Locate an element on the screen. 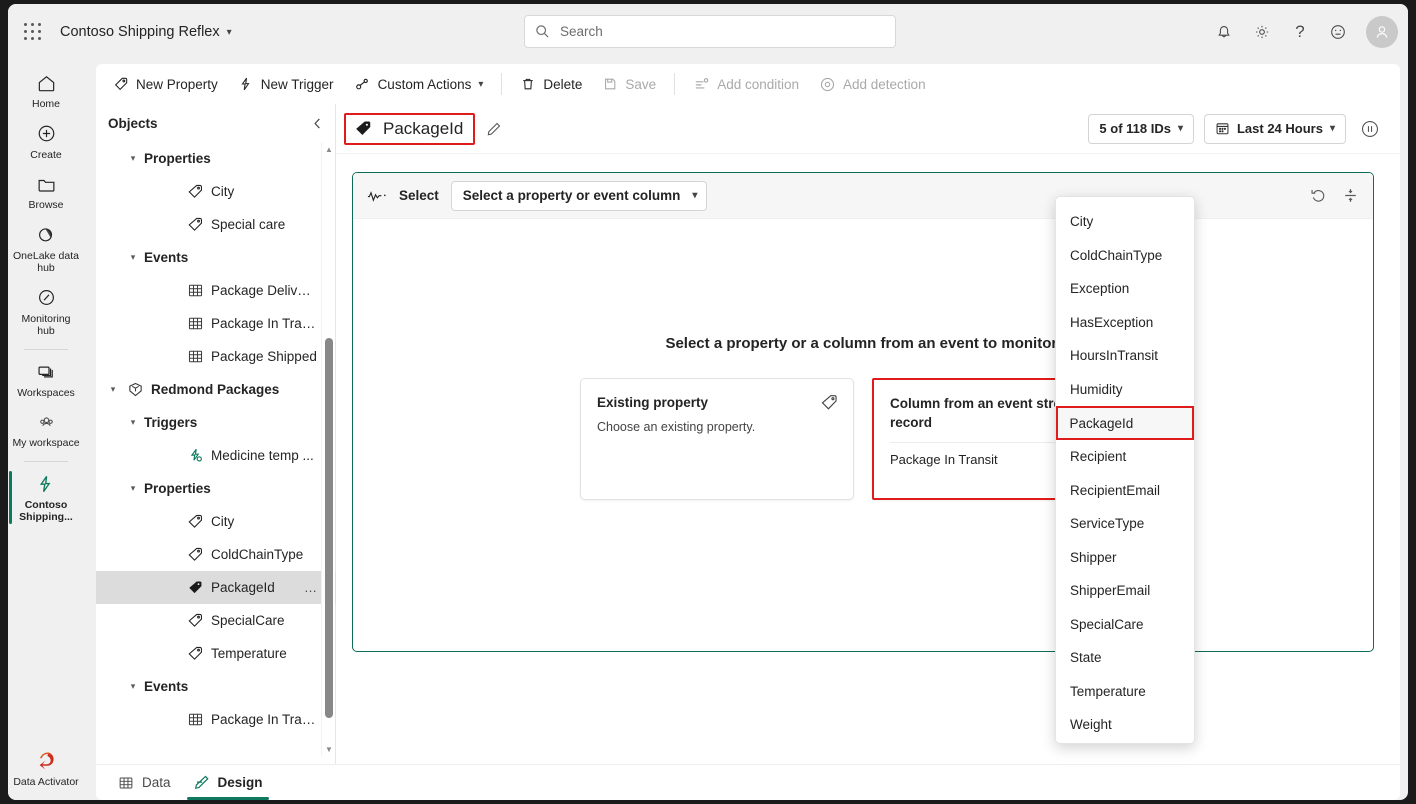 This screenshot has height=804, width=1416. account-avatar is located at coordinates (1382, 32).